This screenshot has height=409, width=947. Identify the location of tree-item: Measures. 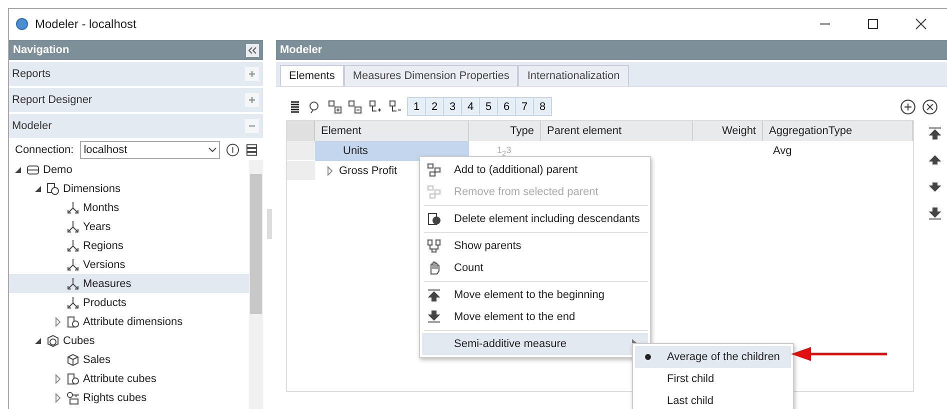
(129, 283).